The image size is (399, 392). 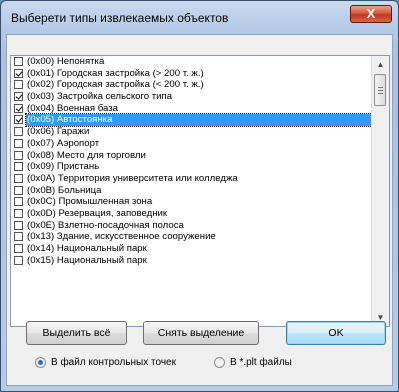 What do you see at coordinates (261, 362) in the screenshot?
I see `radio-label: В *.plt файлы` at bounding box center [261, 362].